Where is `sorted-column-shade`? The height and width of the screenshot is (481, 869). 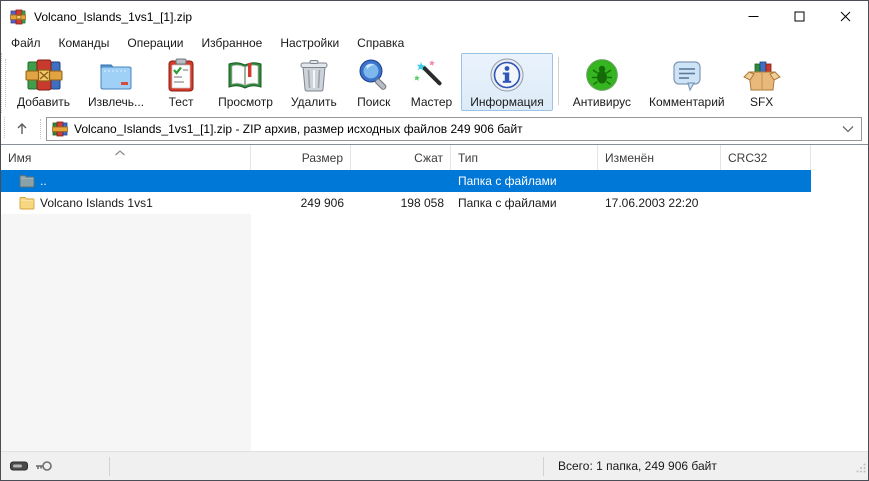
sorted-column-shade is located at coordinates (126, 332).